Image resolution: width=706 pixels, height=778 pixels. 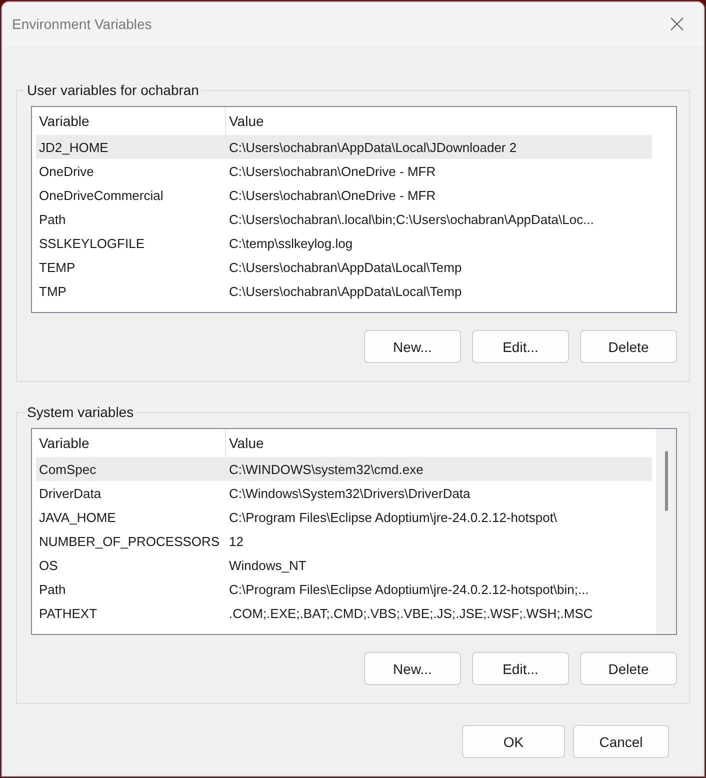 I want to click on list-row: OneDriveCommercial C:\Users\ochabran\OneDrive - MFR, so click(x=344, y=195).